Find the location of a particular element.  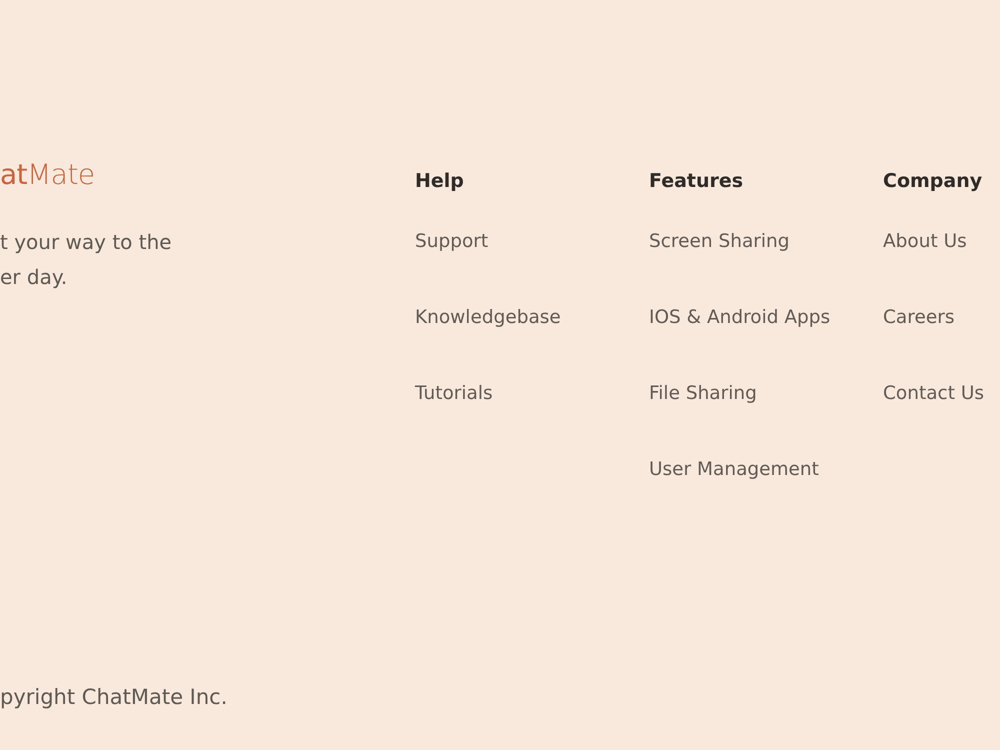

footer-link: Contact Us is located at coordinates (933, 394).